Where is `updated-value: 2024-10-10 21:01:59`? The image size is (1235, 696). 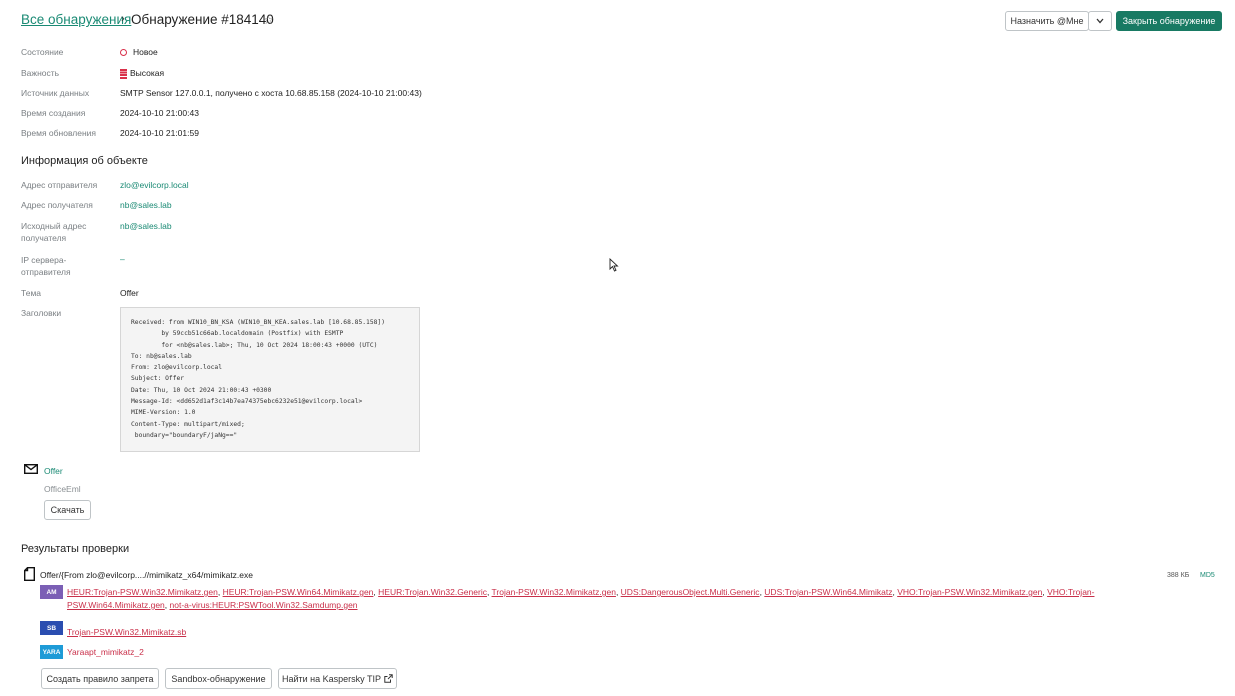
updated-value: 2024-10-10 21:01:59 is located at coordinates (159, 133).